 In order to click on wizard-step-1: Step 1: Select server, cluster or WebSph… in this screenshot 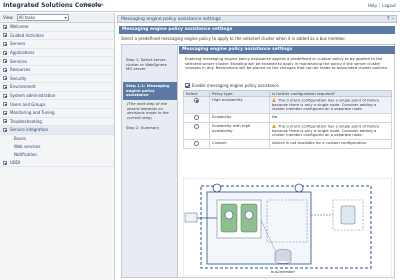, I will do `click(150, 64)`.